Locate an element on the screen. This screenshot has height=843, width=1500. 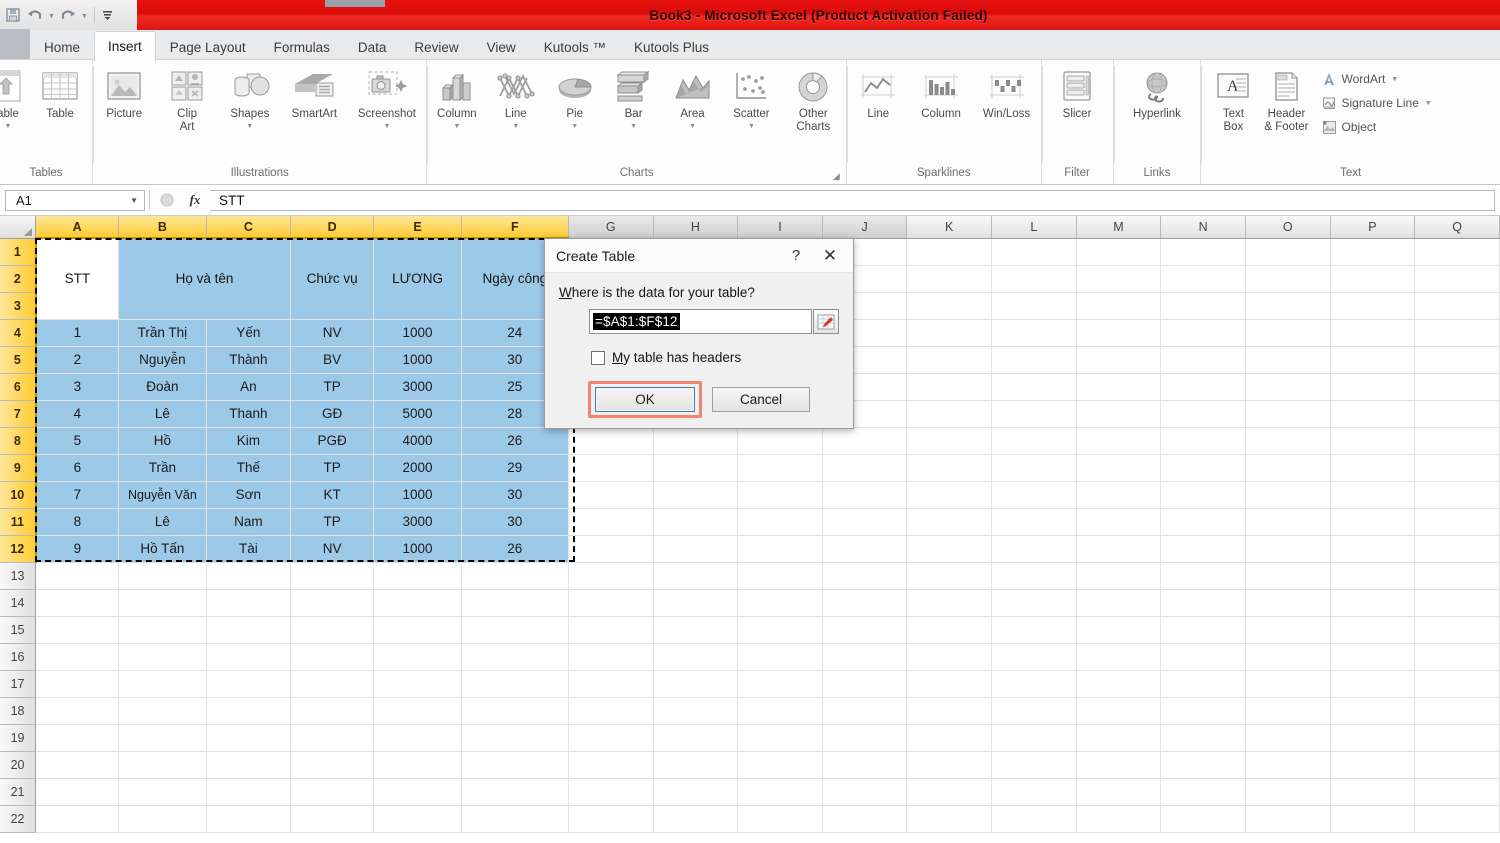
cell-Q9 is located at coordinates (1457, 468).